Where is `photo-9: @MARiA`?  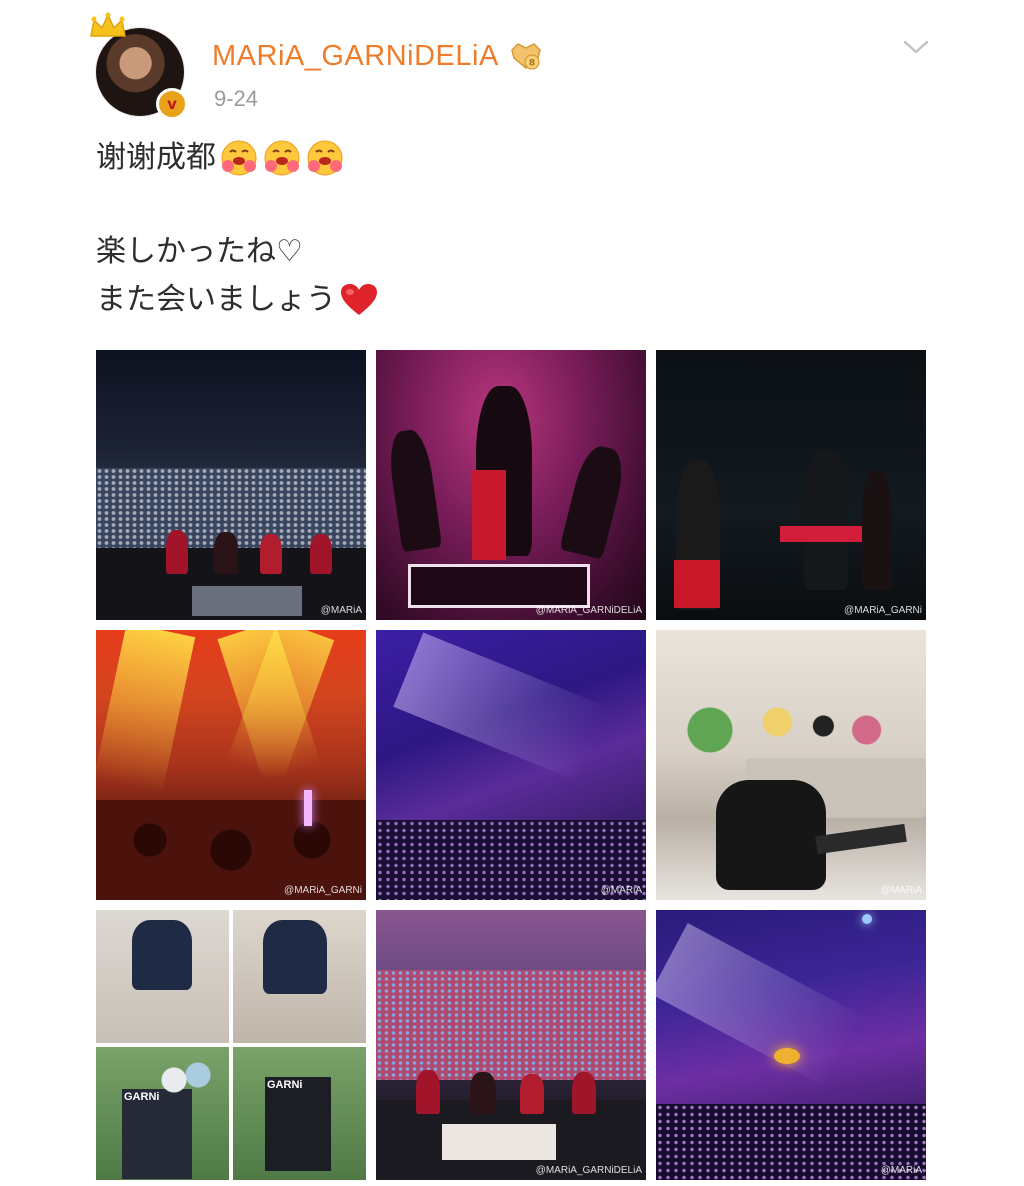 photo-9: @MARiA is located at coordinates (791, 1045).